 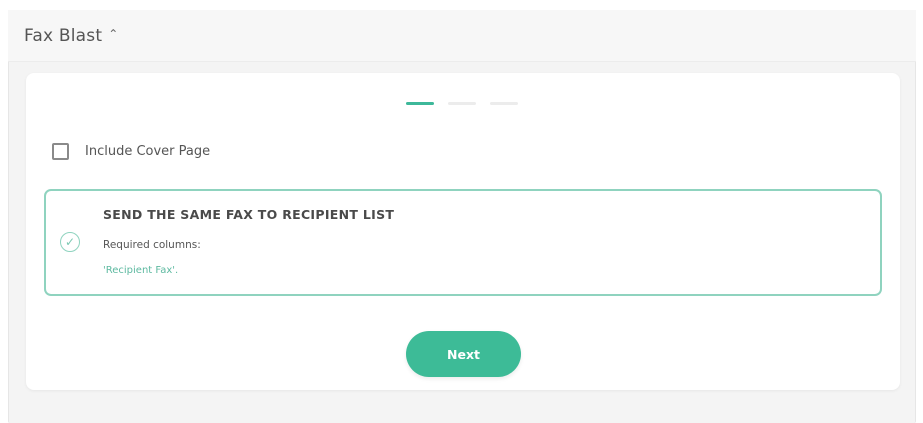 What do you see at coordinates (249, 214) in the screenshot?
I see `option-title: SEND THE SAME FAX TO RECIPIENT LIST` at bounding box center [249, 214].